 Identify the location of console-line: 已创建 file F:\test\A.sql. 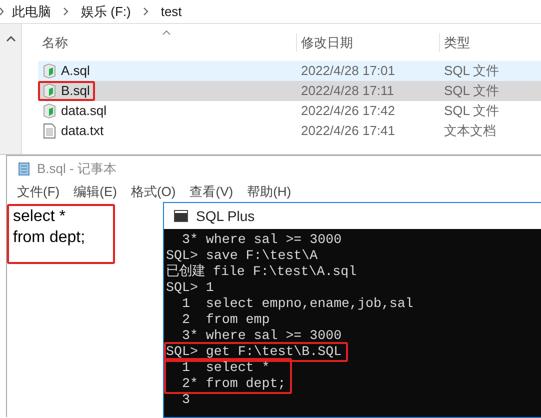
(262, 272).